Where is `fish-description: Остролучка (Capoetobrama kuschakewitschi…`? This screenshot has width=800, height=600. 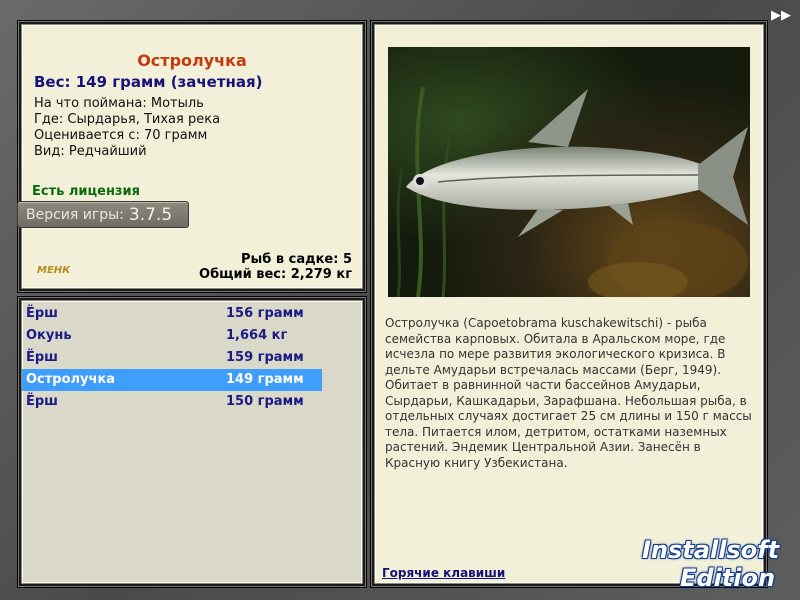
fish-description: Остролучка (Capoetobrama kuschakewitschi… is located at coordinates (568, 393).